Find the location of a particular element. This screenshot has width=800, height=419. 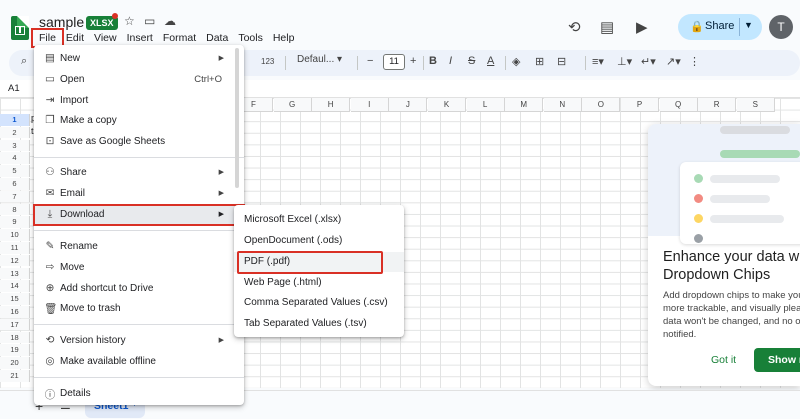

menu-scrollbar is located at coordinates (237, 118).